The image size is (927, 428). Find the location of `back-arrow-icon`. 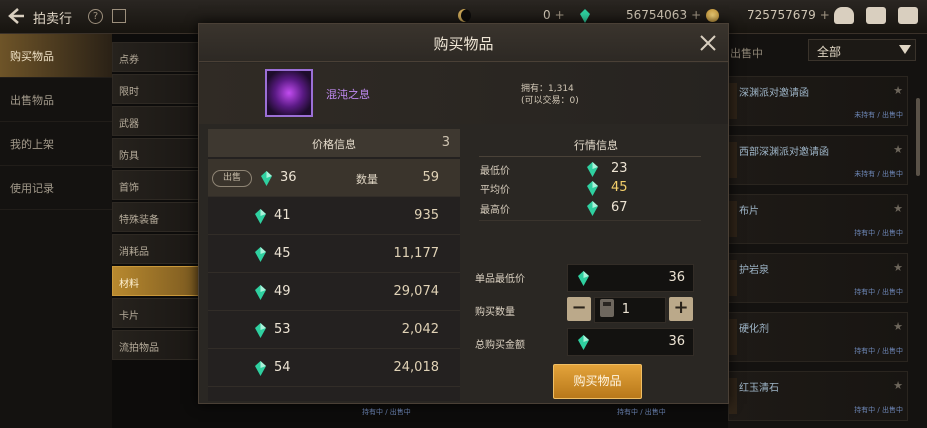

back-arrow-icon is located at coordinates (16, 16).